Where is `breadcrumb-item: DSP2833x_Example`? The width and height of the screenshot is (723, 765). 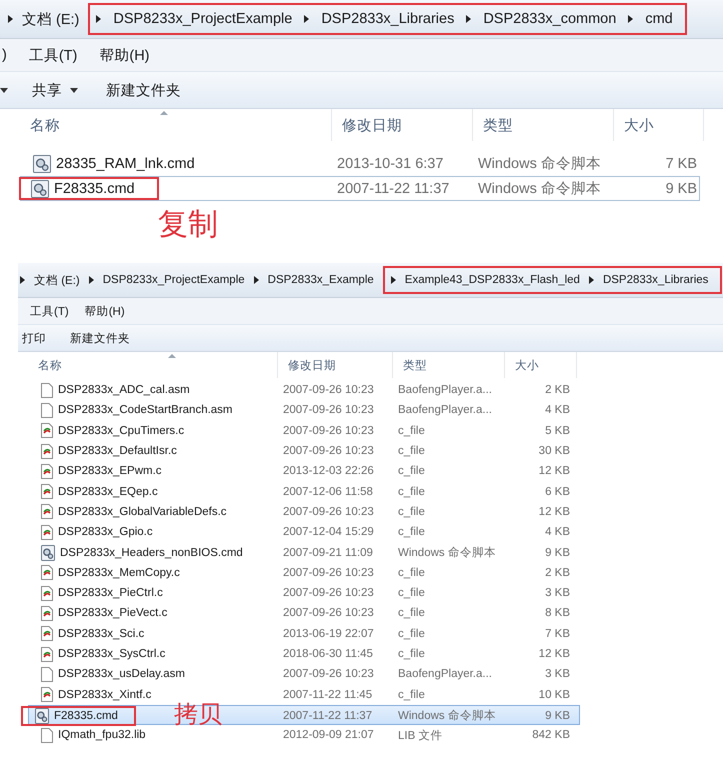 breadcrumb-item: DSP2833x_Example is located at coordinates (321, 280).